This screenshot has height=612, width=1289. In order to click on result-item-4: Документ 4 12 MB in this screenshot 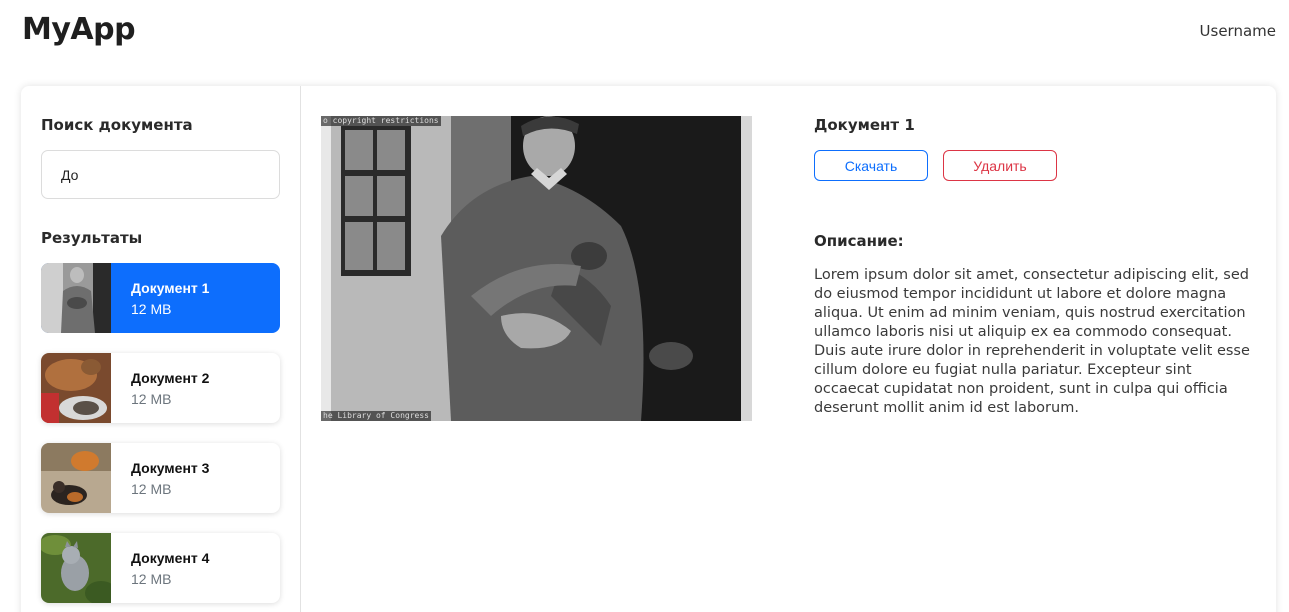, I will do `click(160, 568)`.